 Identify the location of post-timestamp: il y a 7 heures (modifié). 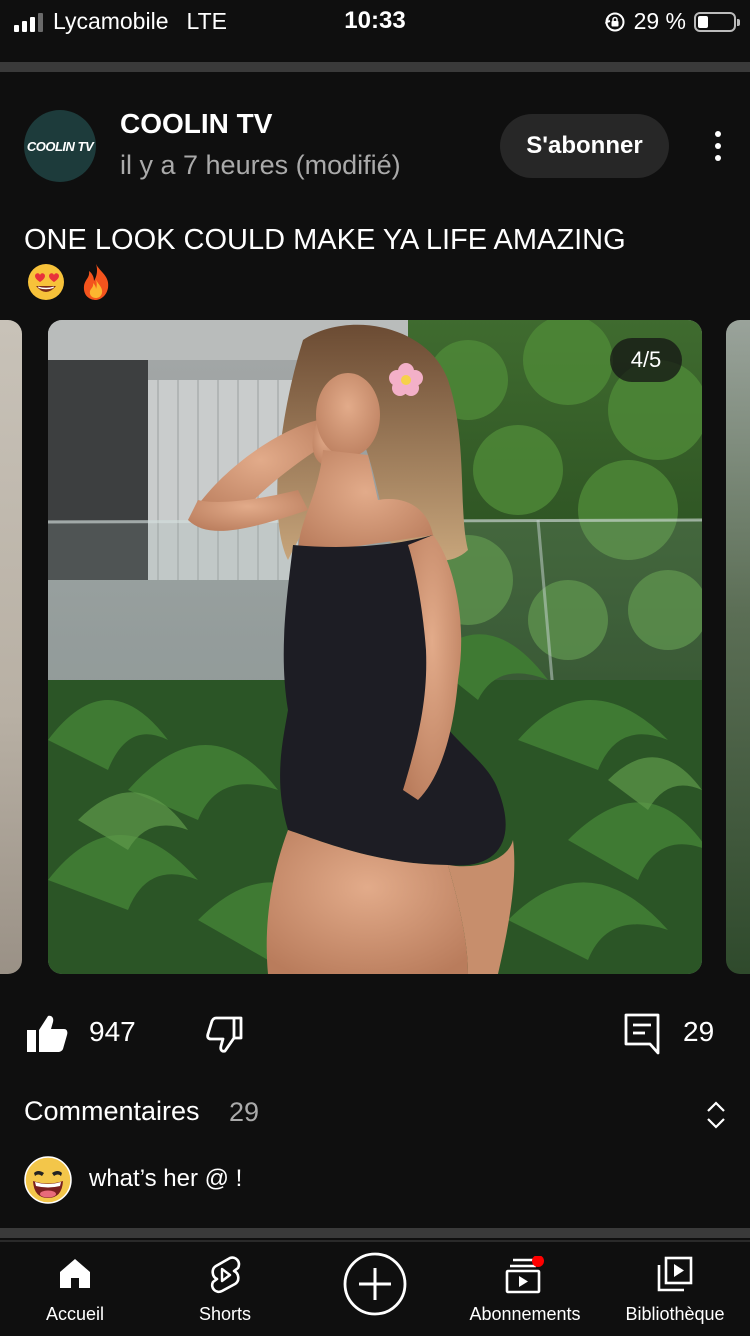
(260, 165).